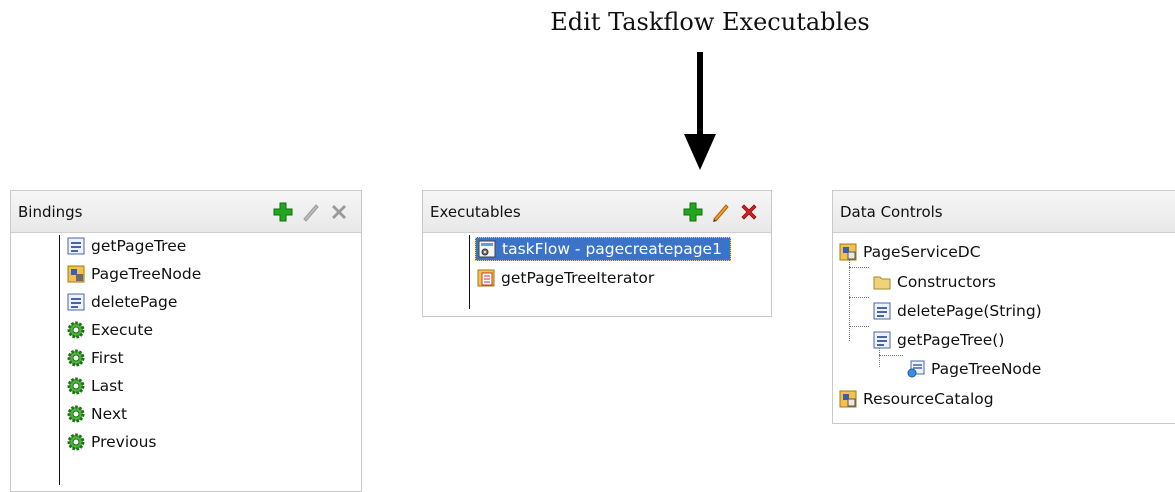 The height and width of the screenshot is (492, 1175). I want to click on executable-item-selected: taskFlow - pagecreatepage1, so click(603, 249).